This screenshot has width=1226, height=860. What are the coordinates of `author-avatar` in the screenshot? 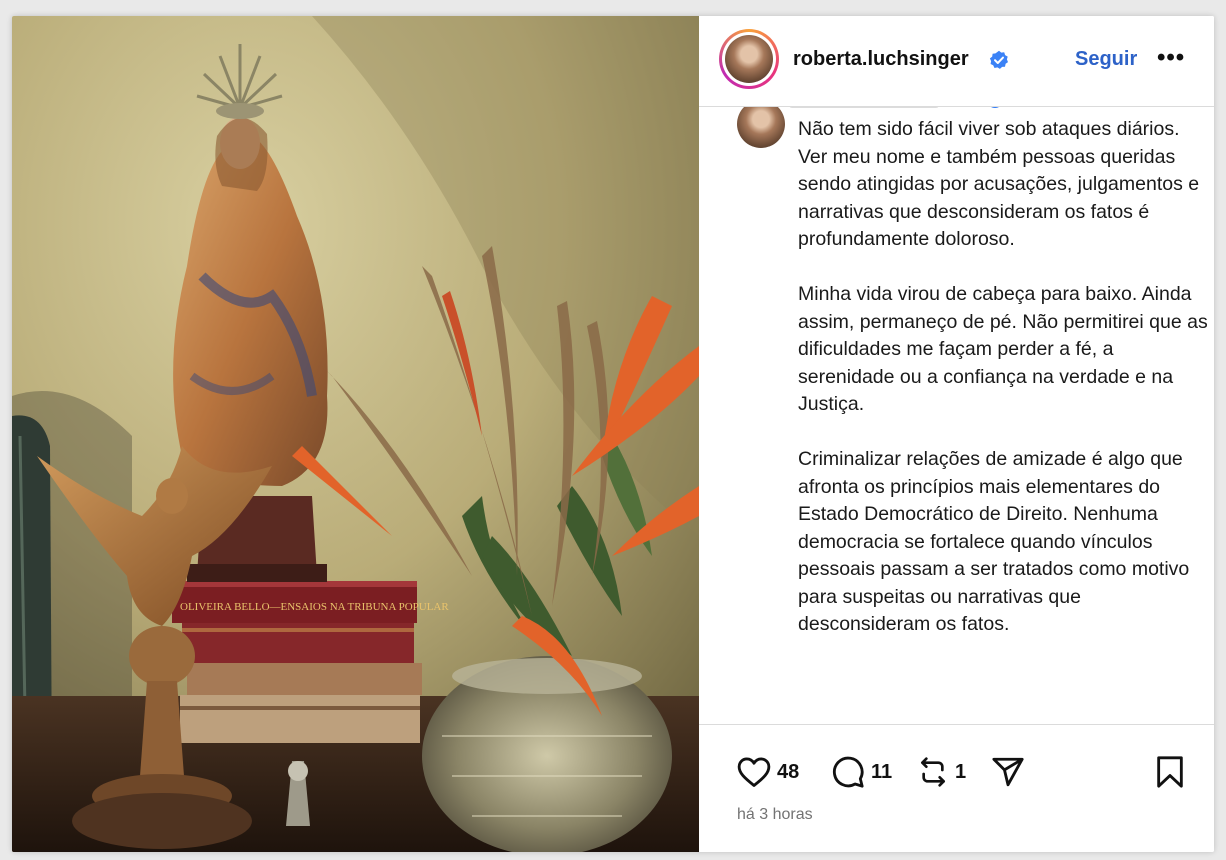 It's located at (749, 59).